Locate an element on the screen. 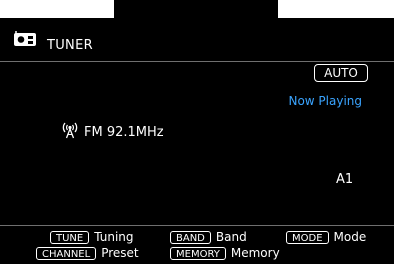 The width and height of the screenshot is (394, 264). legend-mode: MODE Mode is located at coordinates (326, 237).